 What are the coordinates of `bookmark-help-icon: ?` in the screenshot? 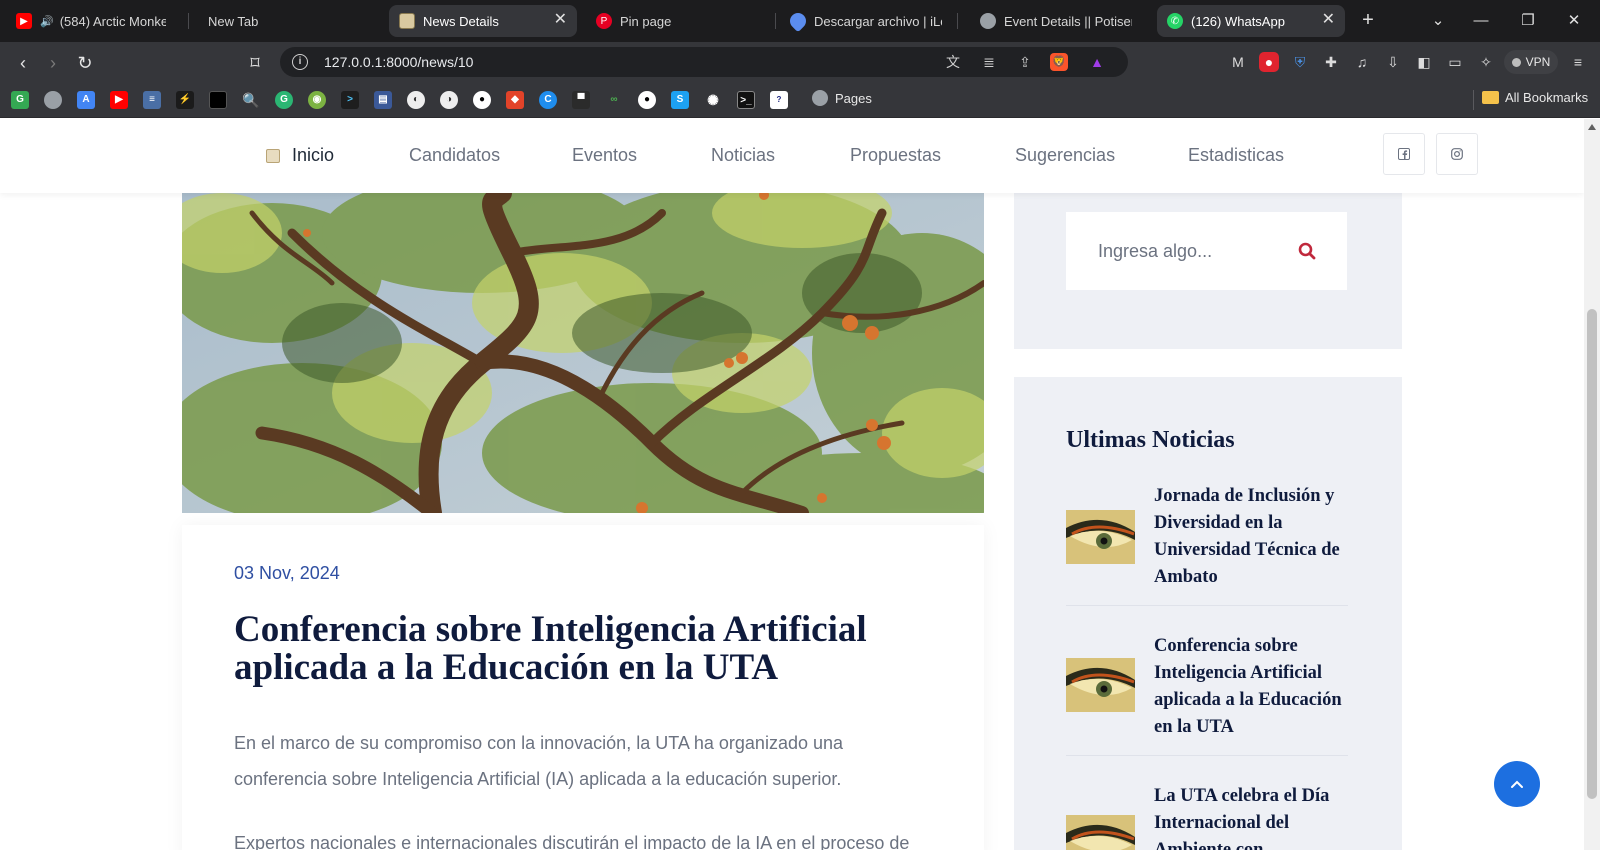 It's located at (779, 100).